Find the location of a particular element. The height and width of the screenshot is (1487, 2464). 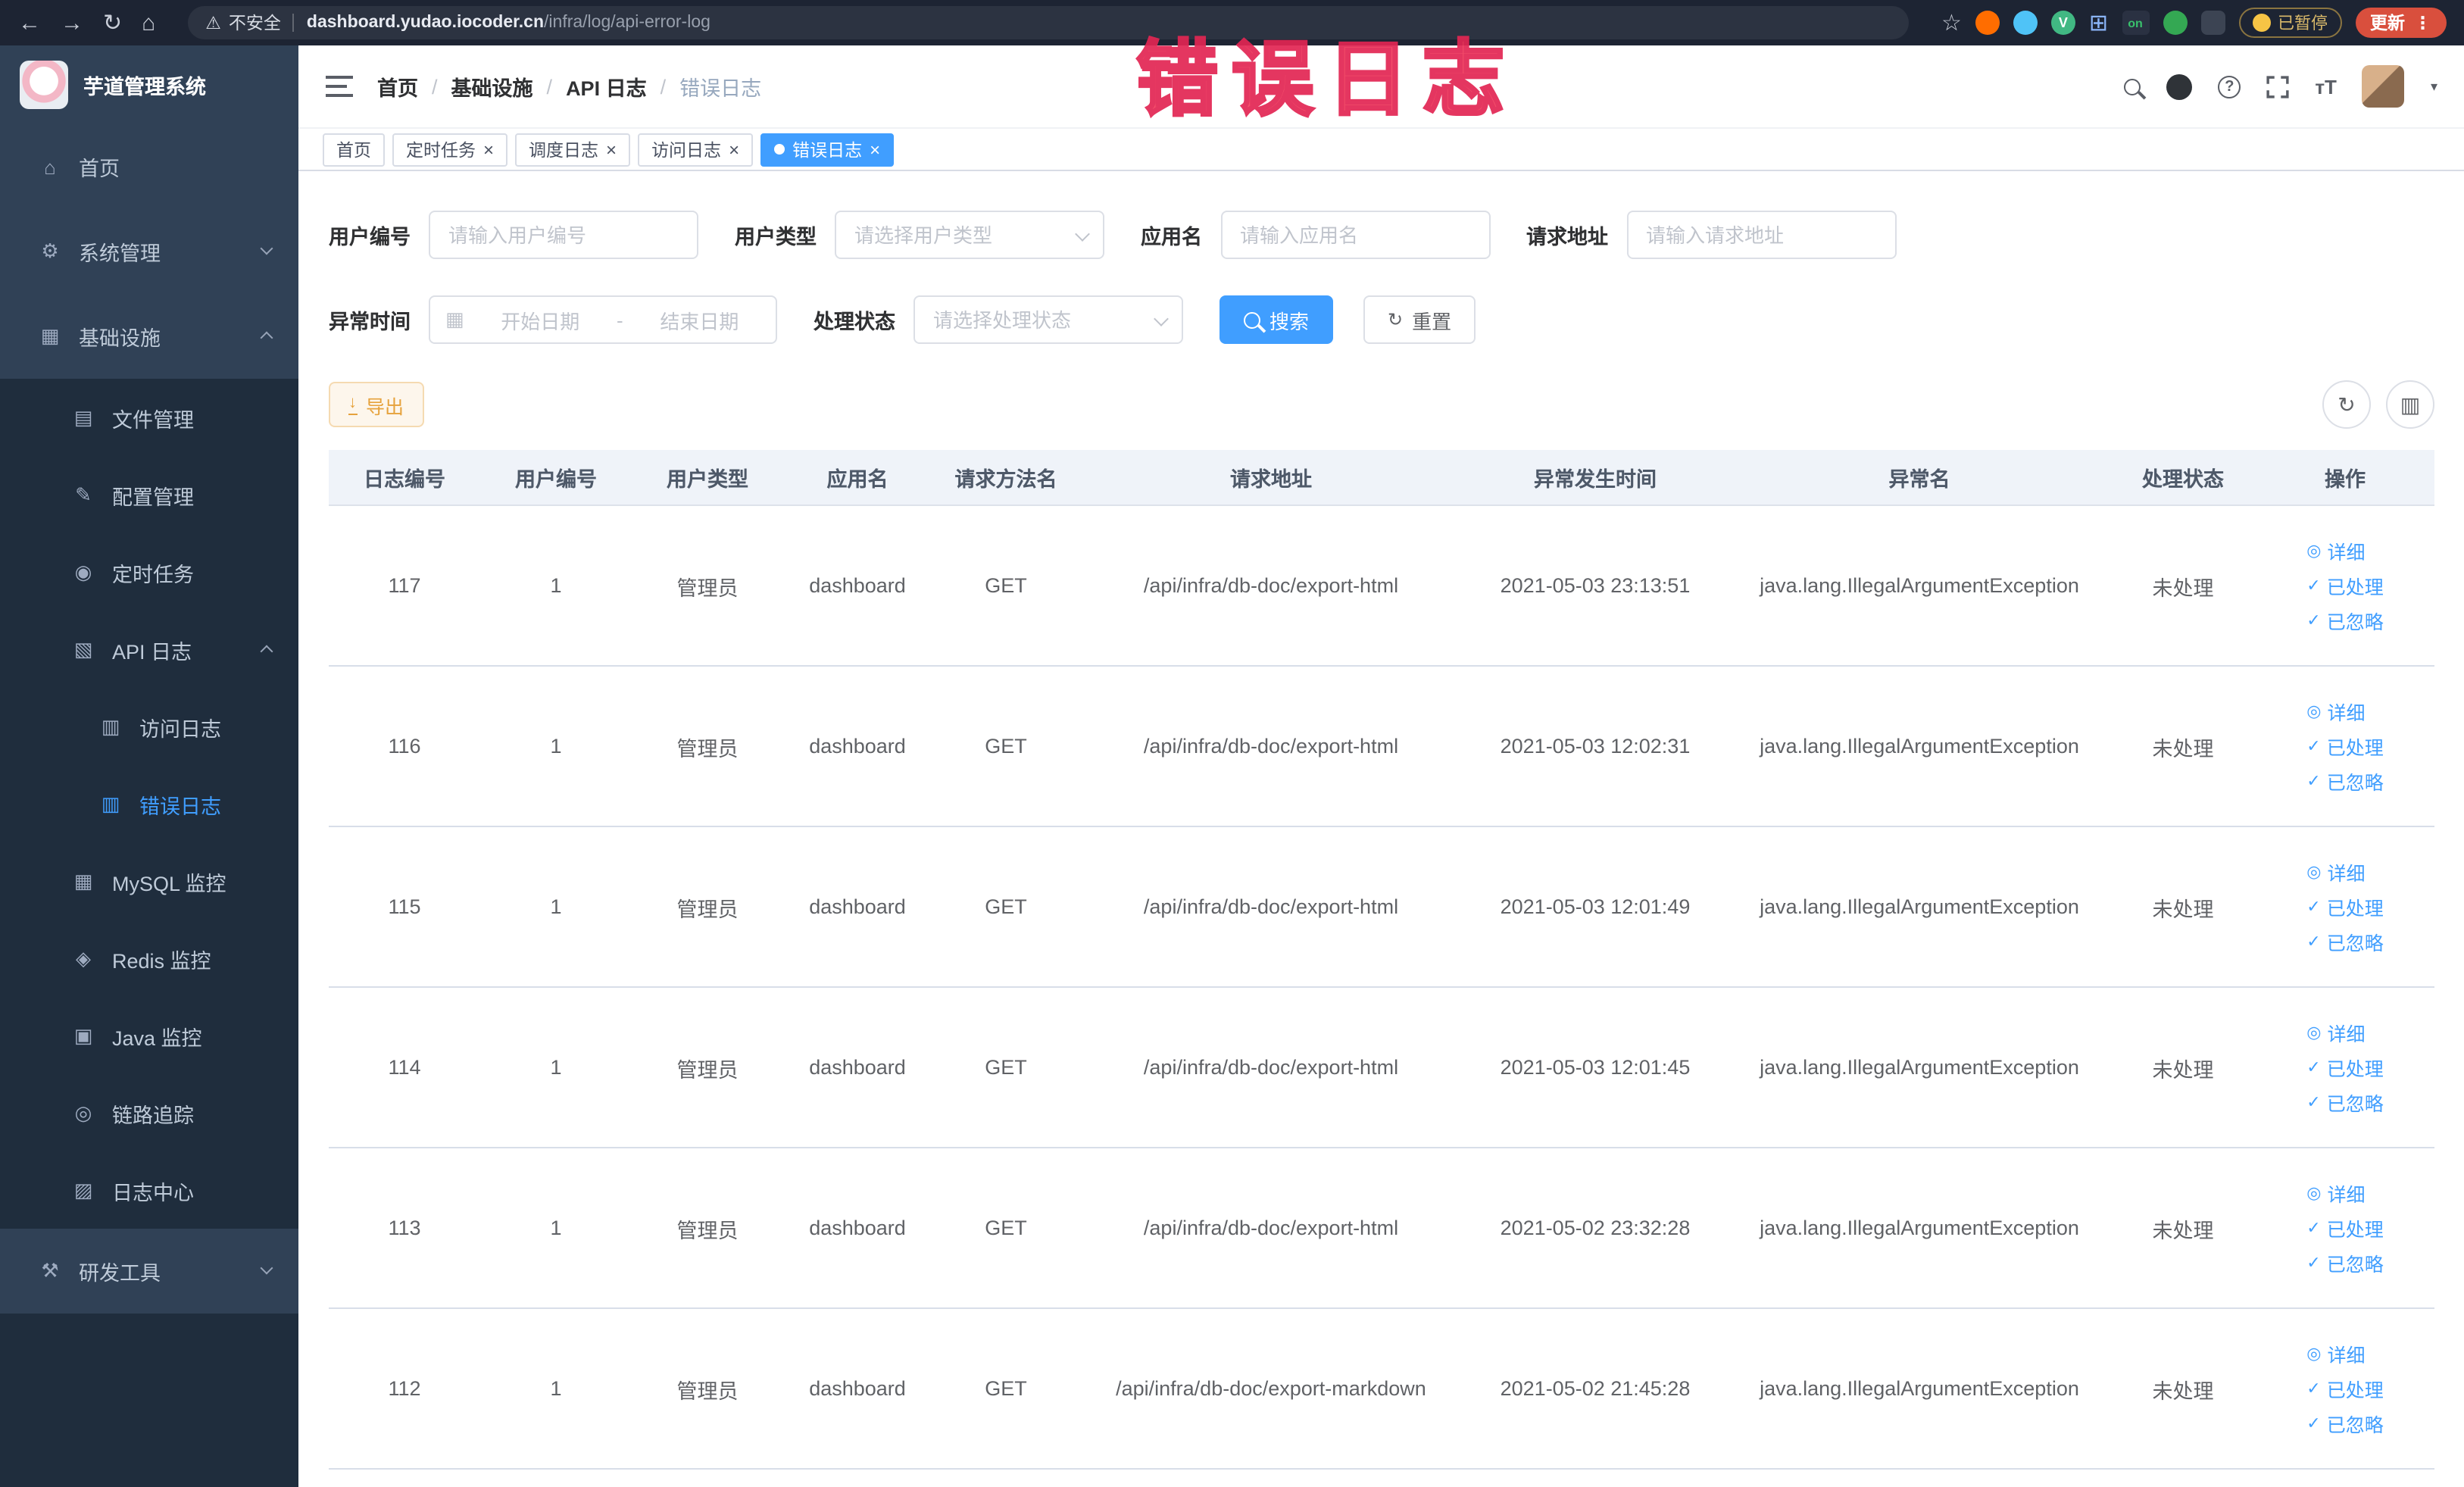

column-settings-button: ▥ is located at coordinates (2410, 404).